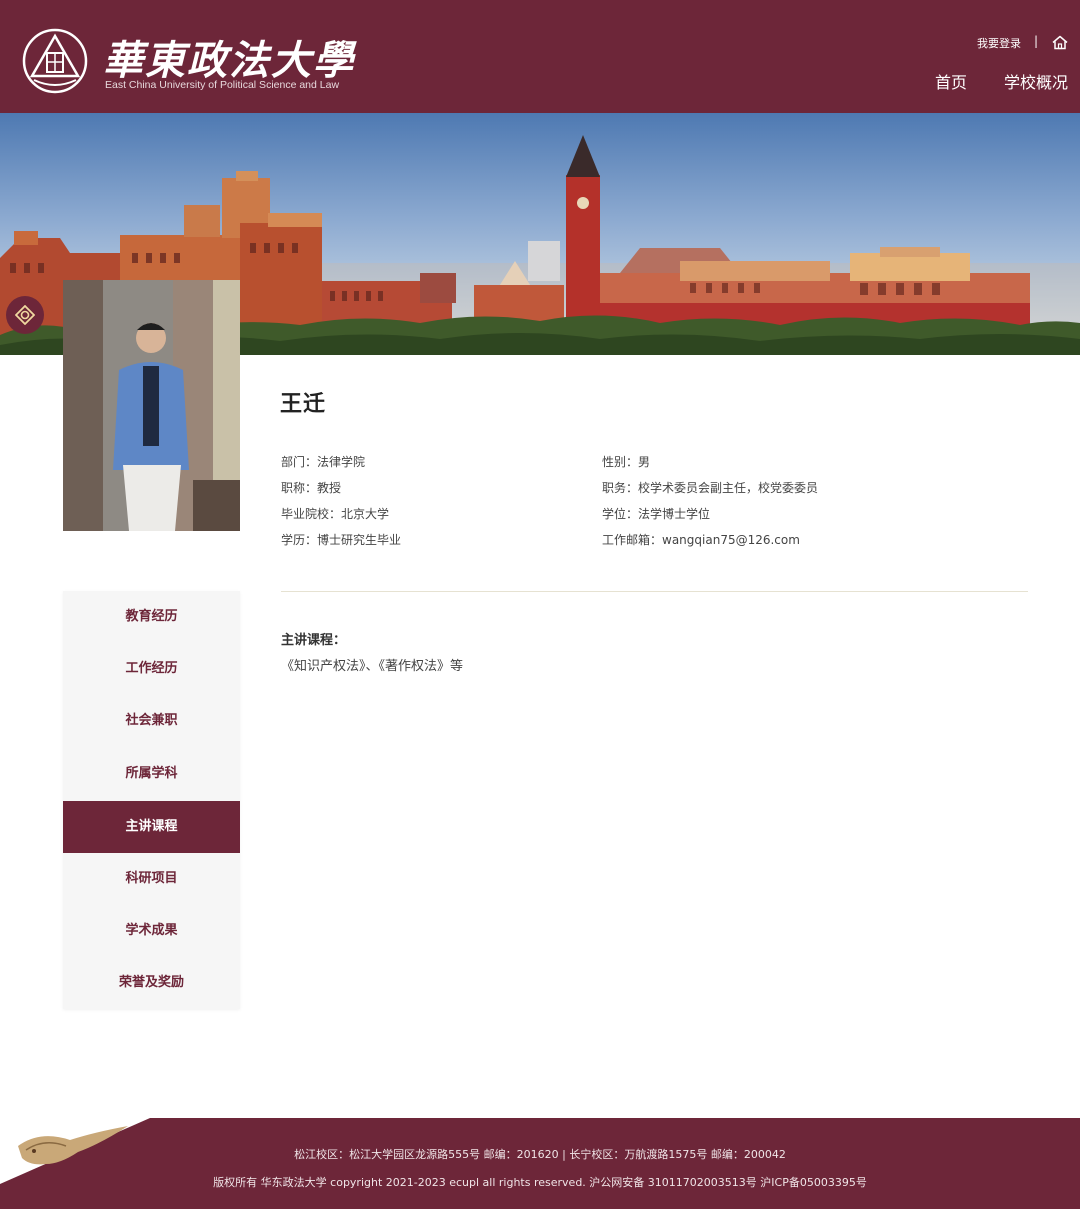 The width and height of the screenshot is (1080, 1209). I want to click on sidebar-item-social-positions: 社会兼职, so click(151, 721).